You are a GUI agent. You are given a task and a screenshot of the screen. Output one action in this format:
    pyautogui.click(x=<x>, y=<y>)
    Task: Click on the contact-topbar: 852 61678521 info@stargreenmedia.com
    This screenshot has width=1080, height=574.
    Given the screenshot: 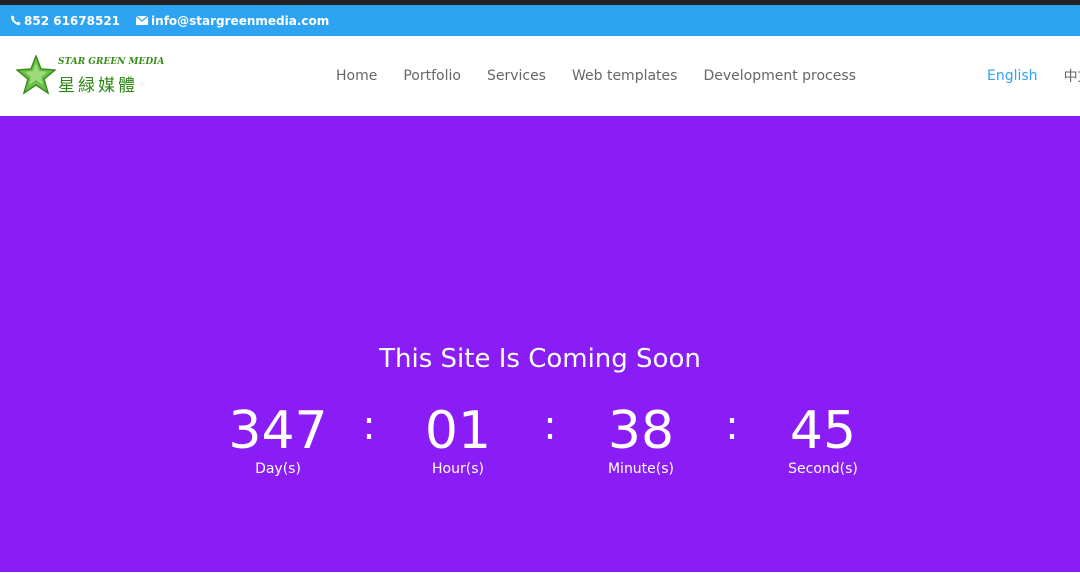 What is the action you would take?
    pyautogui.click(x=540, y=20)
    